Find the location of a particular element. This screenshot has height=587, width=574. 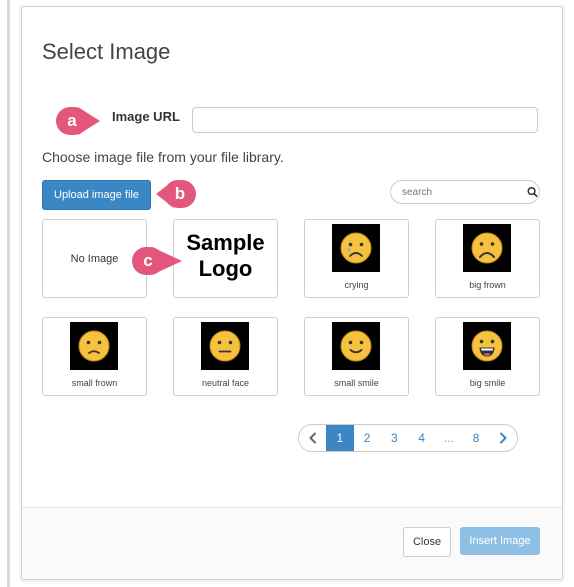

sample-logo-text: Sample Logo is located at coordinates (225, 255).